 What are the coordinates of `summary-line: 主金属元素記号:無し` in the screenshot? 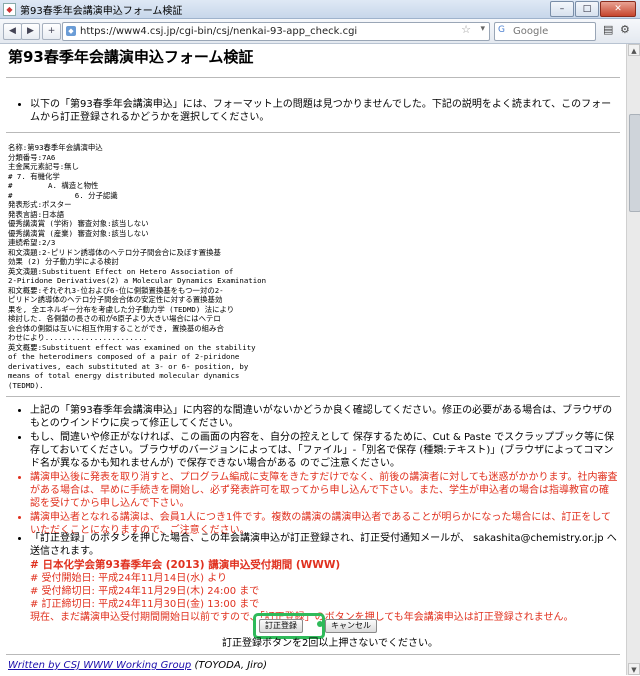 It's located at (43, 166).